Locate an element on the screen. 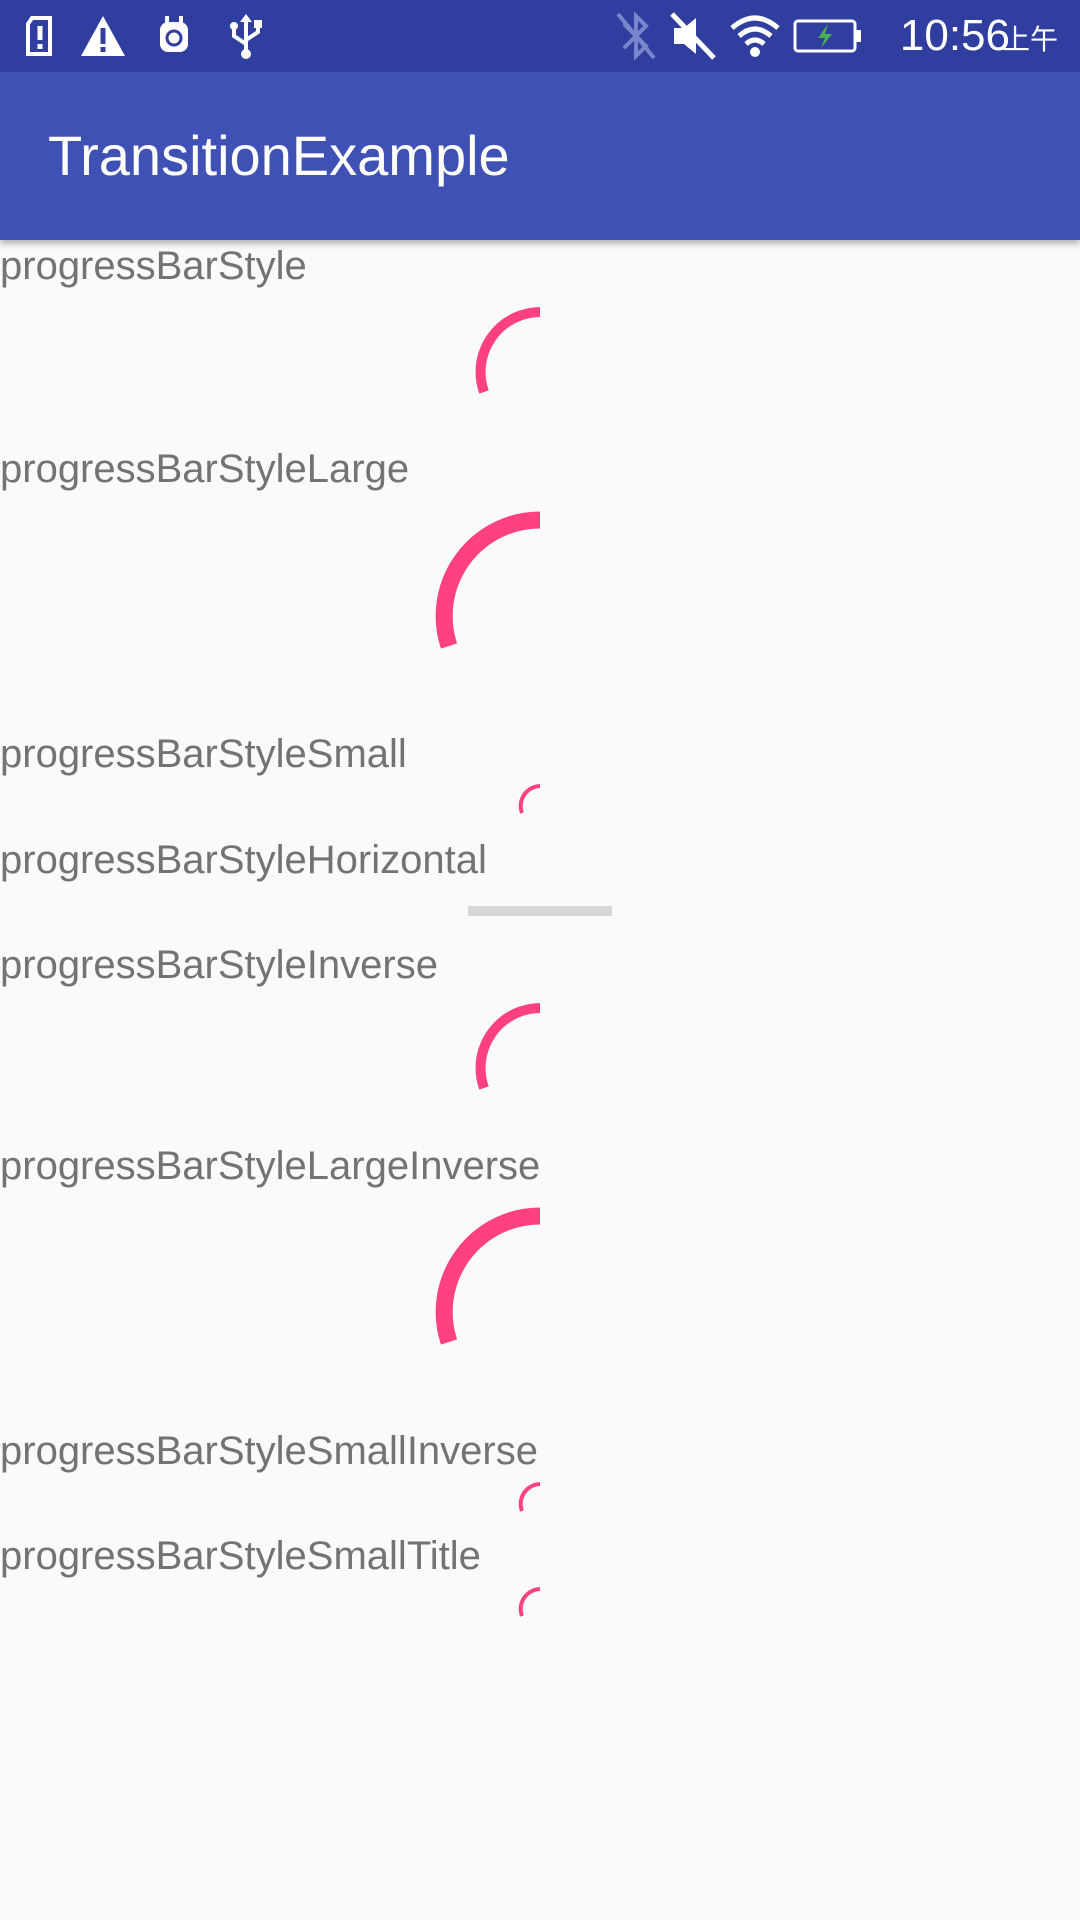  progress-spinner-small-inverse is located at coordinates (529, 1497).